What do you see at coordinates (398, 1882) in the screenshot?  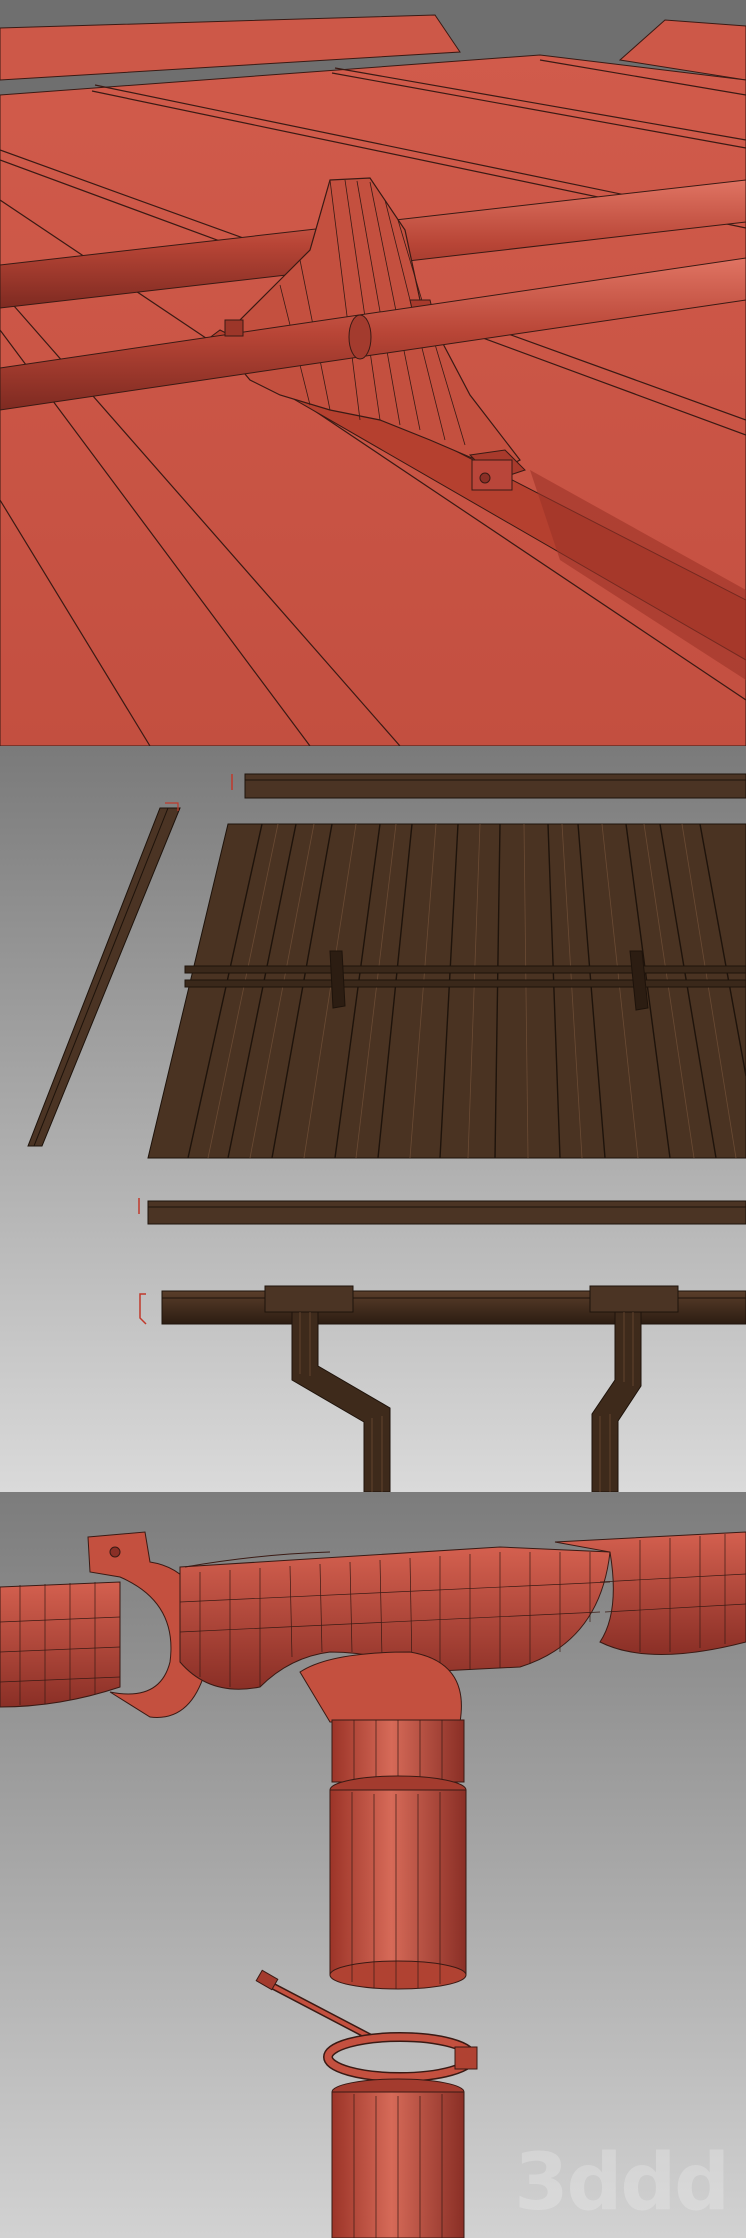 I see `downpipe-upper` at bounding box center [398, 1882].